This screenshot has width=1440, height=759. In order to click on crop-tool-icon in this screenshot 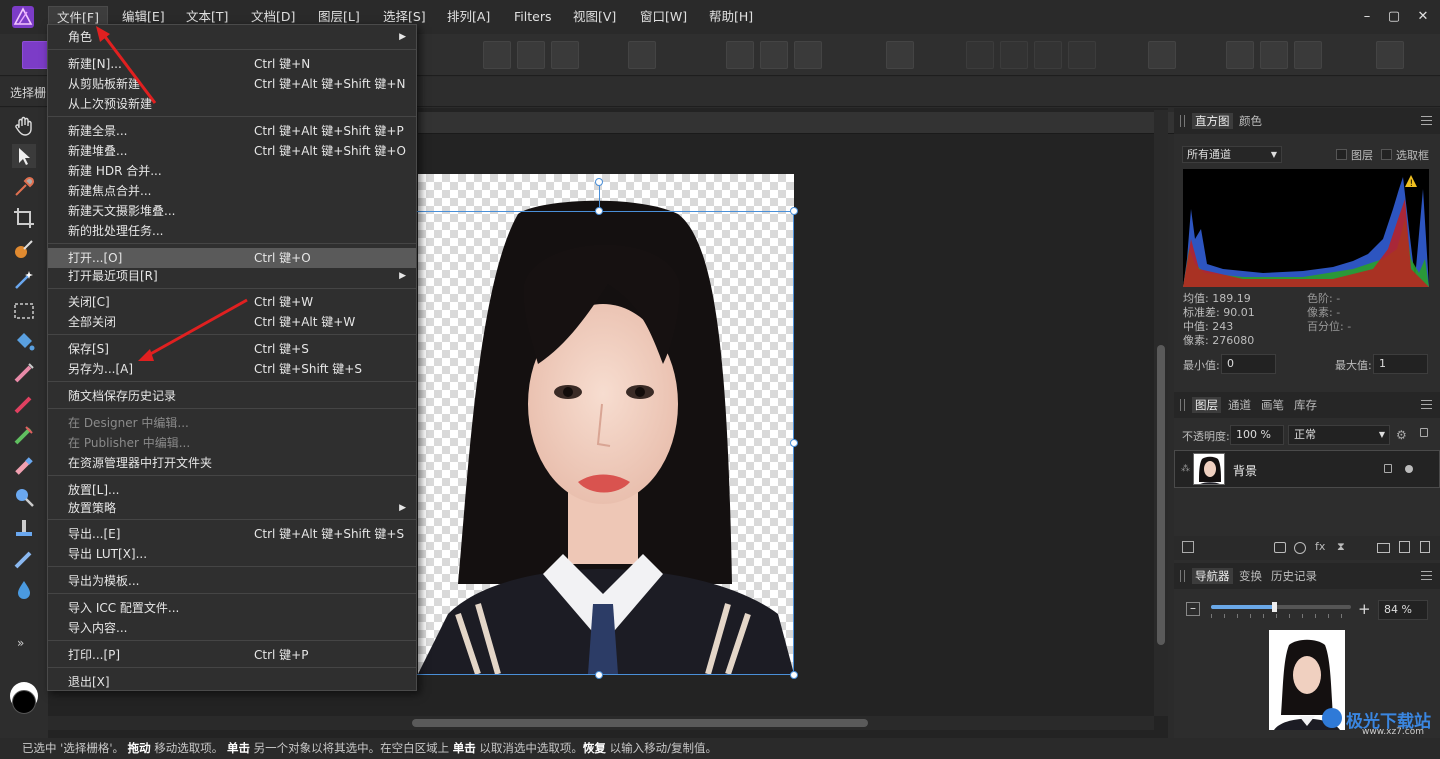, I will do `click(24, 218)`.